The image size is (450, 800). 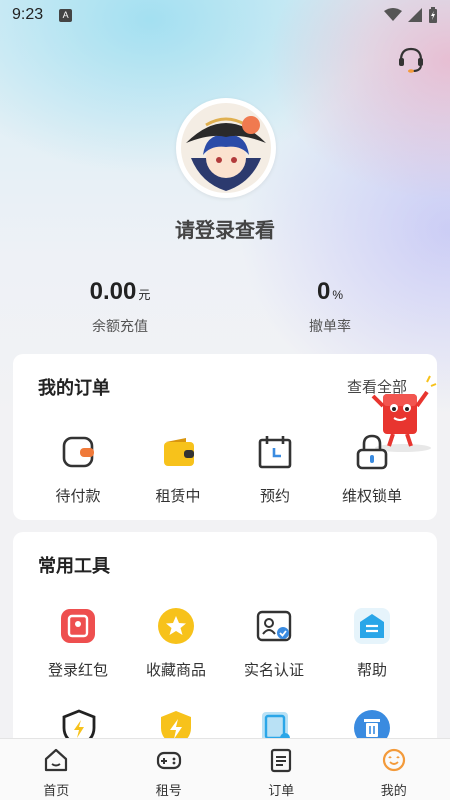 What do you see at coordinates (411, 59) in the screenshot?
I see `customer-service-icon` at bounding box center [411, 59].